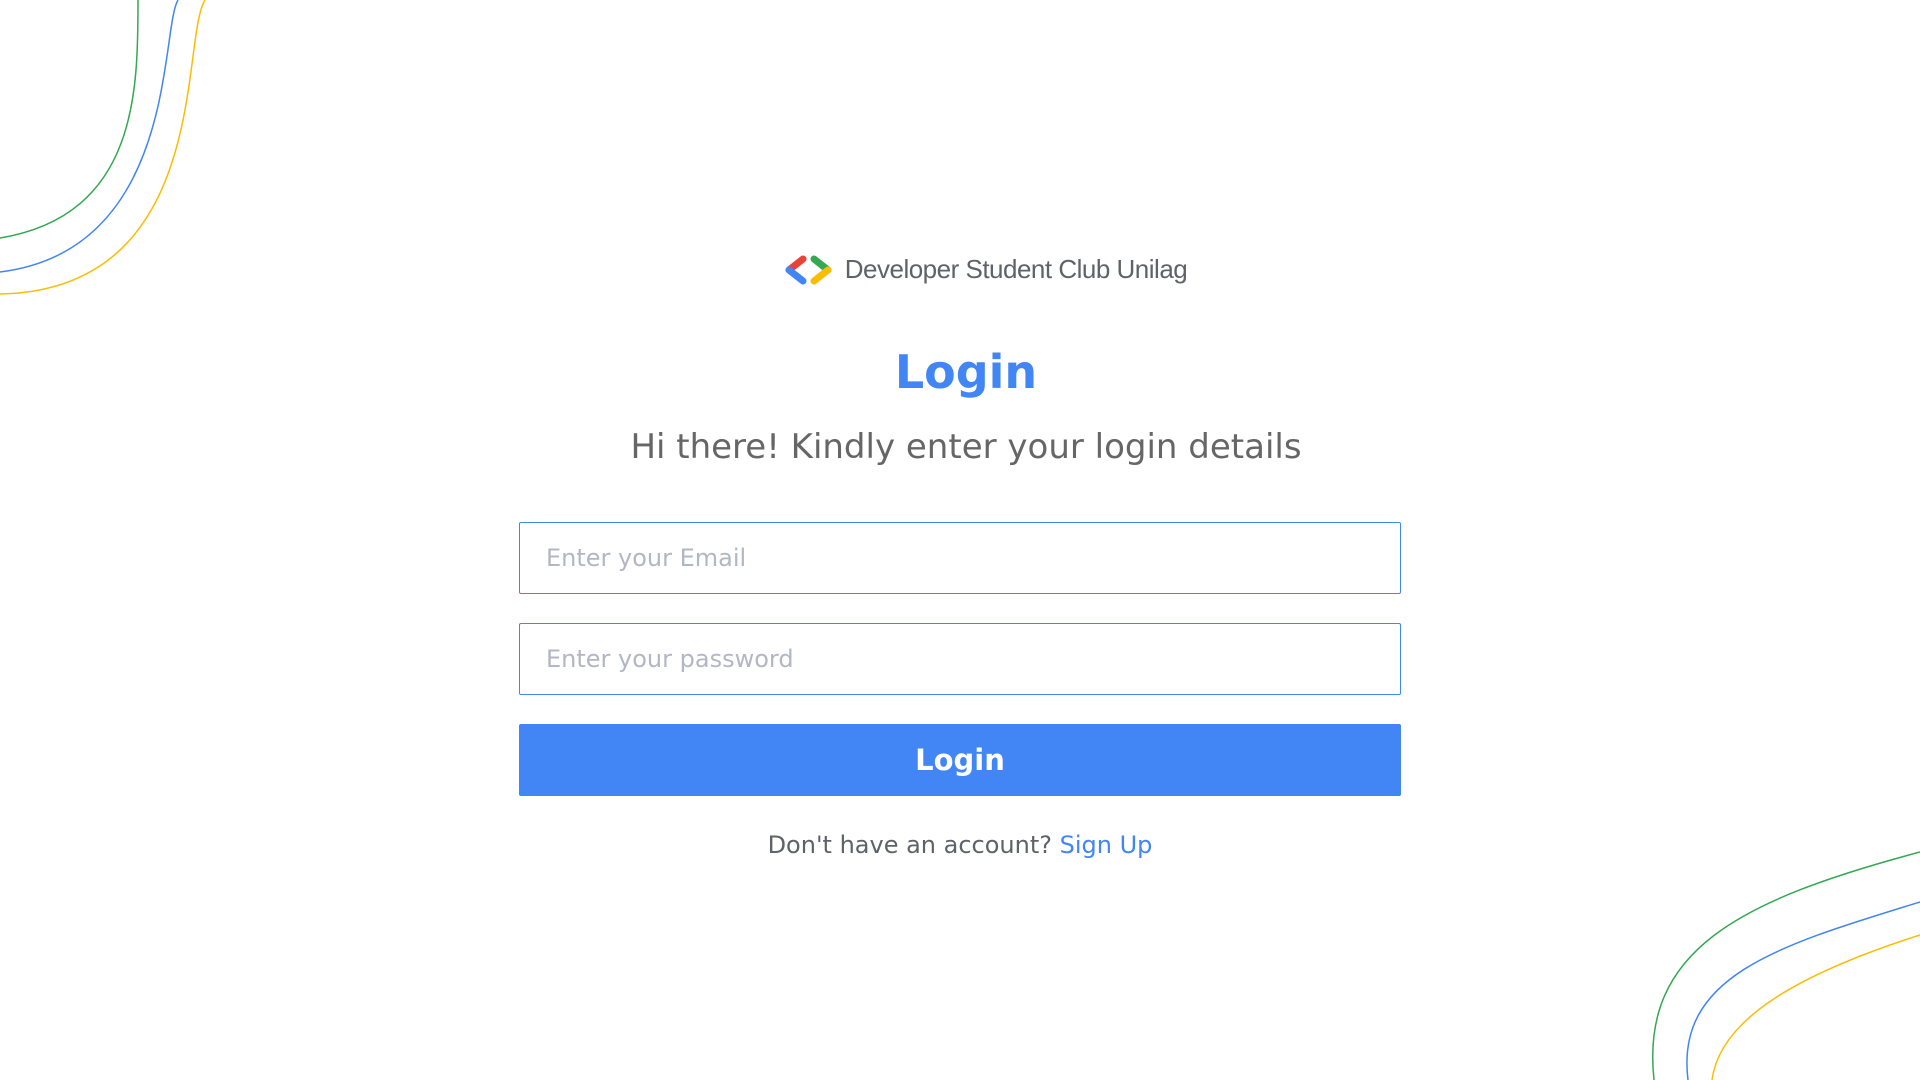  Describe the element at coordinates (1106, 845) in the screenshot. I see `signup-link: Sign Up` at that location.